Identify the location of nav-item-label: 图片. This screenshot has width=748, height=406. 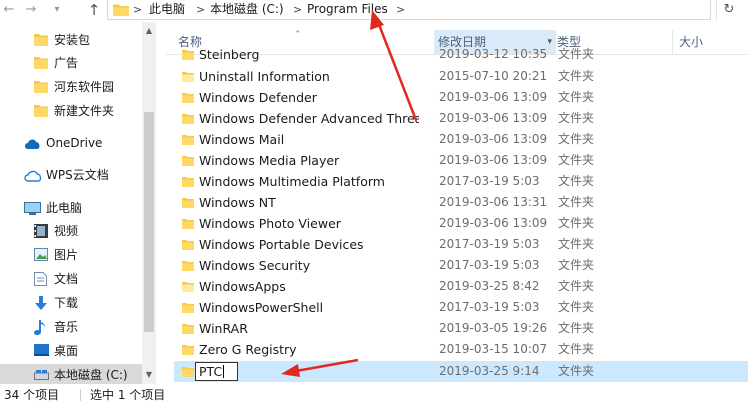
(66, 255).